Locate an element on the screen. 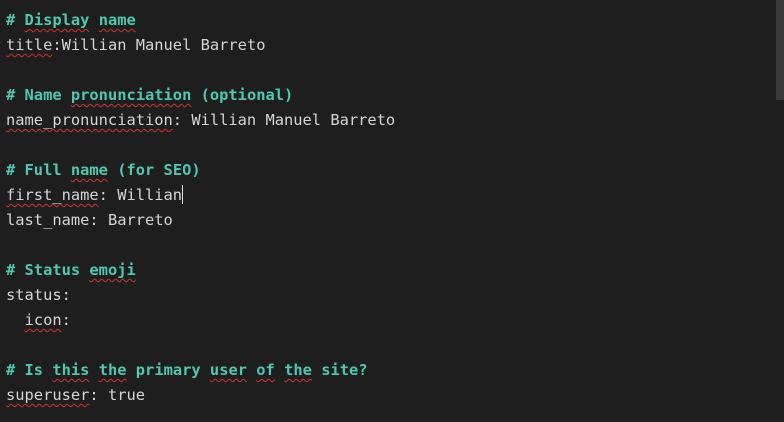 This screenshot has width=784, height=422. key-icon: icon is located at coordinates (43, 320).